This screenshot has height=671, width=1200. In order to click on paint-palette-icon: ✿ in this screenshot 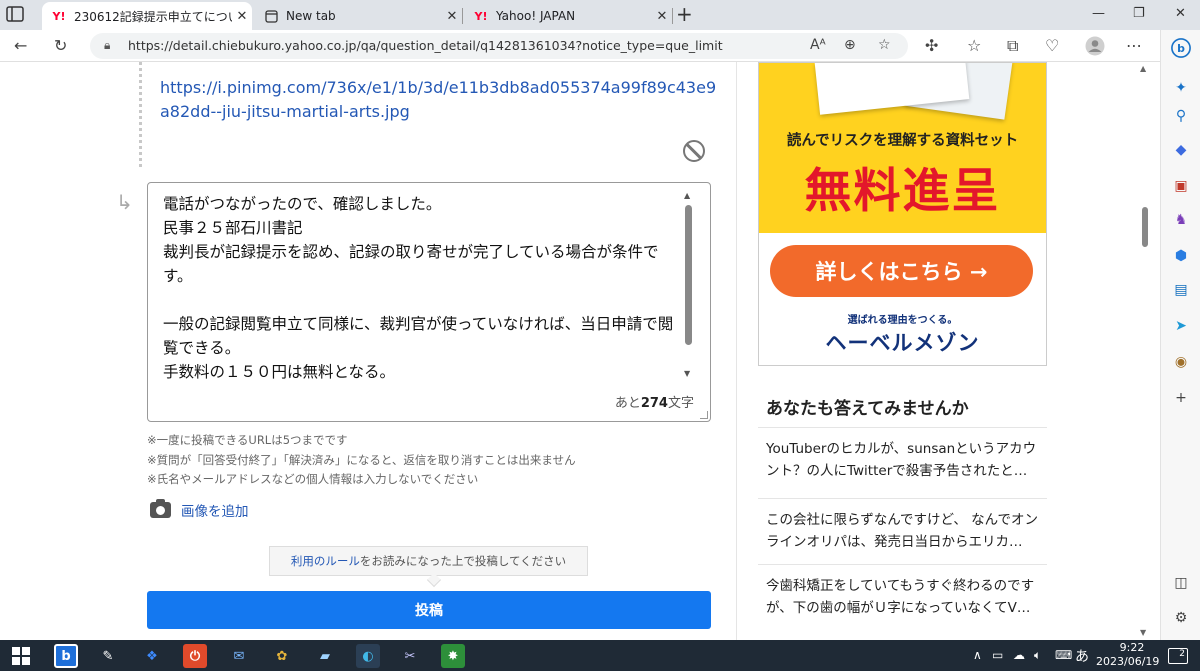, I will do `click(282, 656)`.